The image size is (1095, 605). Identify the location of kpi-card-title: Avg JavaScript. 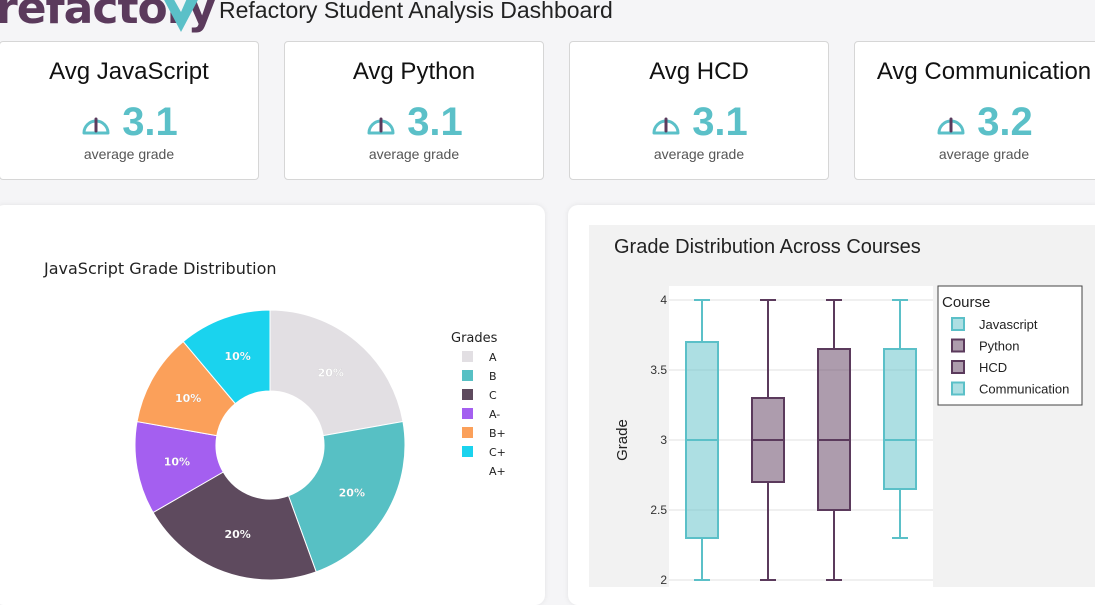
(129, 71).